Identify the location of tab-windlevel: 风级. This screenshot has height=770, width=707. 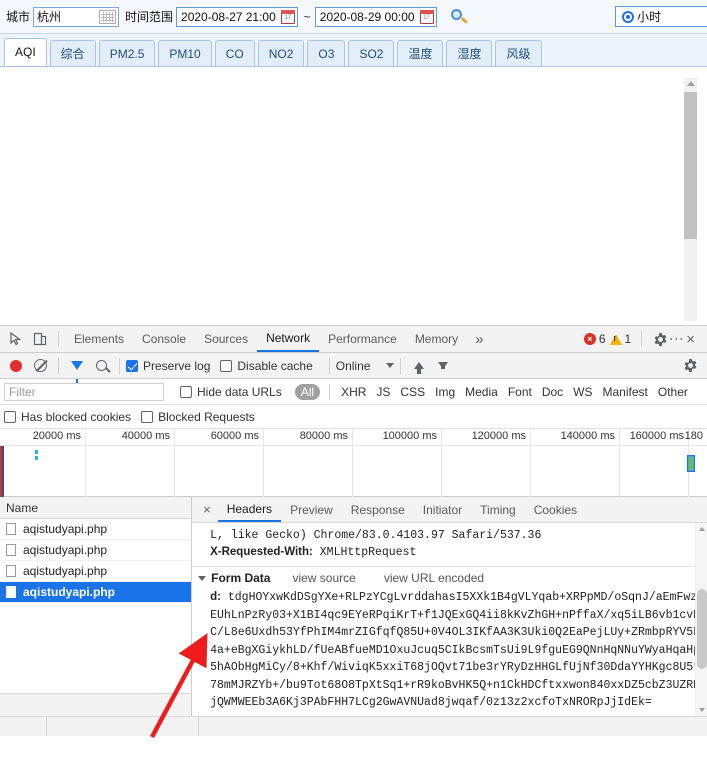
(518, 53).